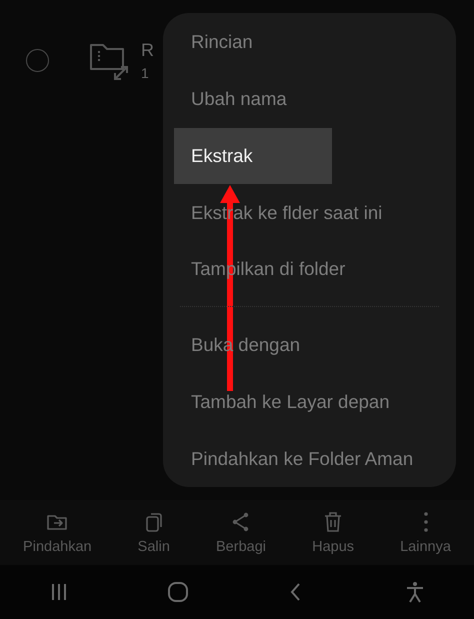  Describe the element at coordinates (57, 532) in the screenshot. I see `toolbar-button: Pindahkan` at that location.